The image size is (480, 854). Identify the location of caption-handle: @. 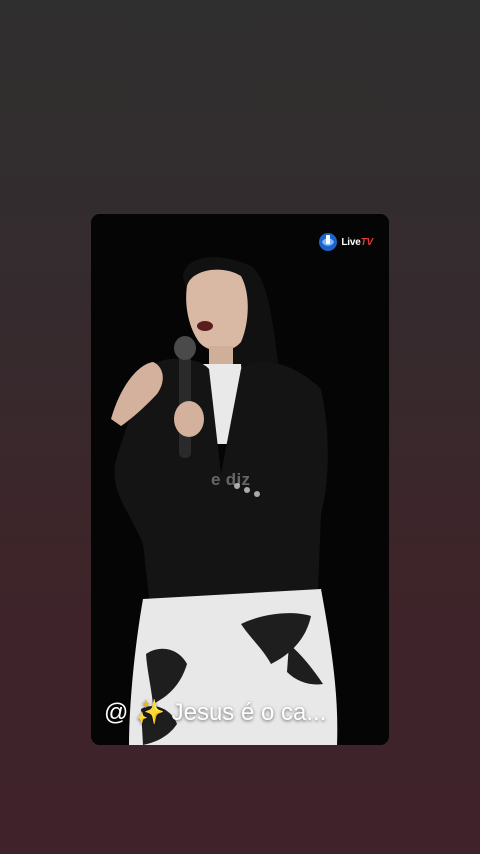
(116, 712).